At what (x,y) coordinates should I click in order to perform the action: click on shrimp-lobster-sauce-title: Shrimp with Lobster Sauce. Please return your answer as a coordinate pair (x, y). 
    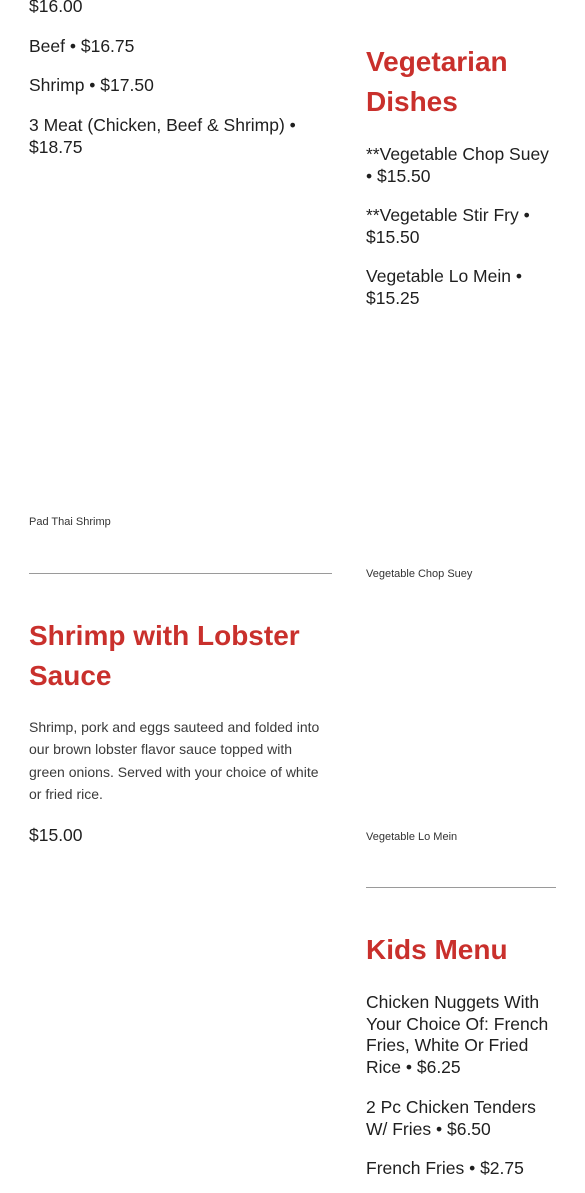
    Looking at the image, I should click on (164, 655).